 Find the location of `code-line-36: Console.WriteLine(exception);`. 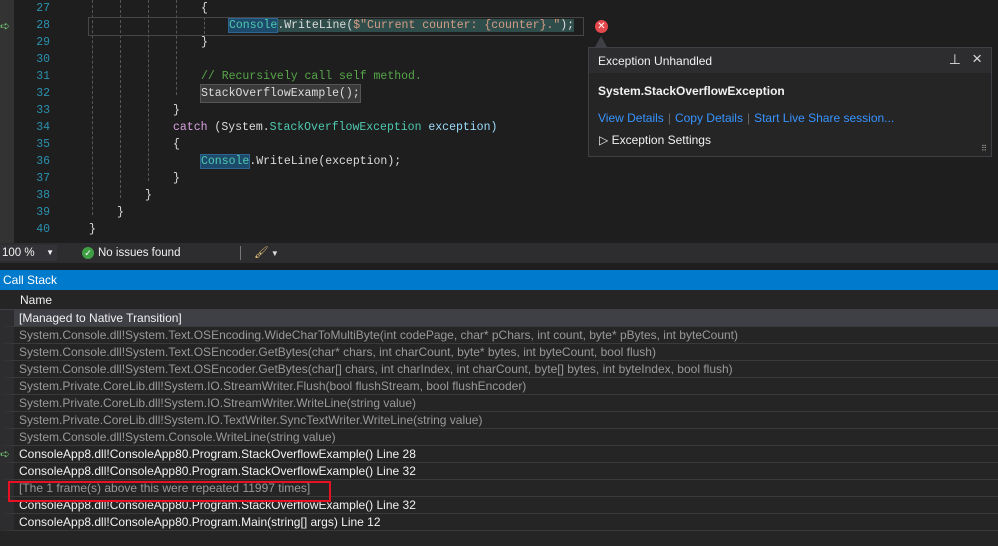

code-line-36: Console.WriteLine(exception); is located at coordinates (300, 161).